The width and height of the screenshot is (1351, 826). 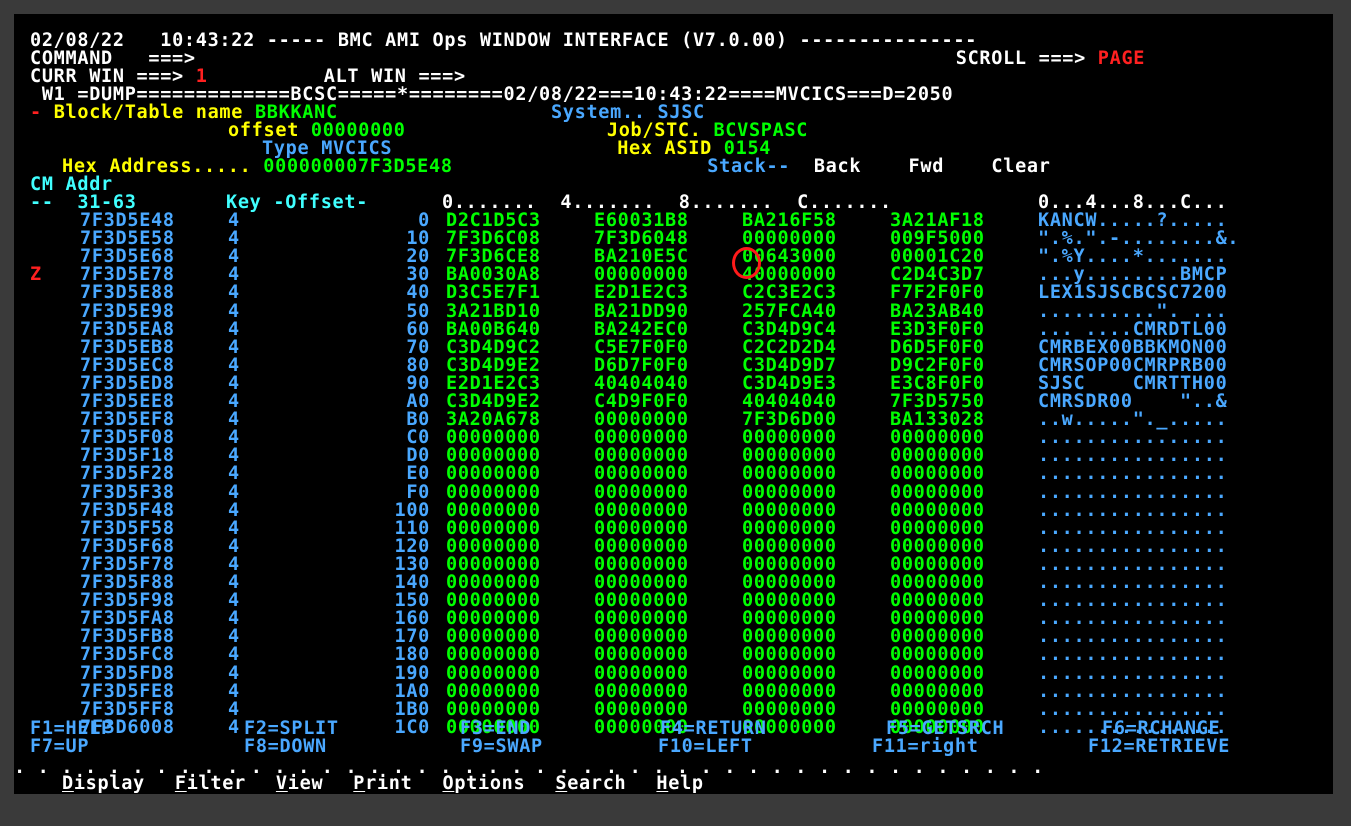 I want to click on menu-help: Help, so click(x=680, y=783).